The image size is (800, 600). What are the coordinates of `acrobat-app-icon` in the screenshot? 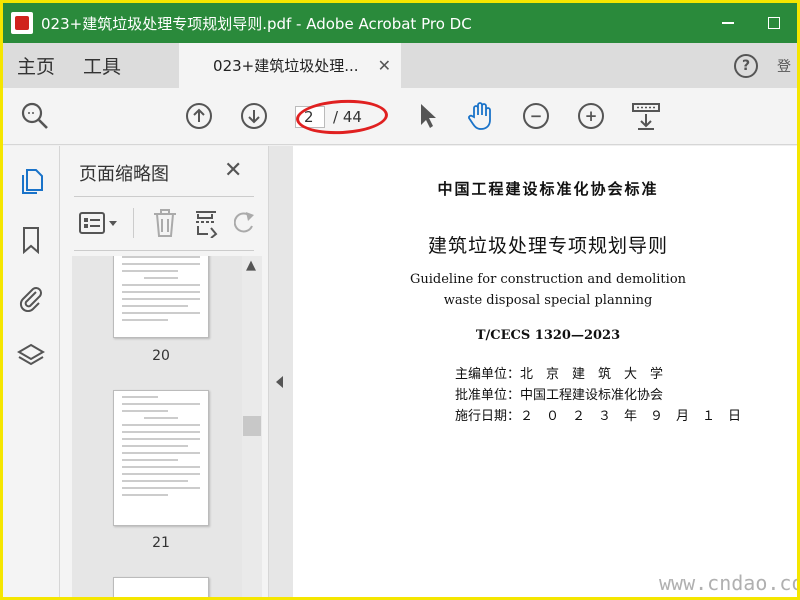 It's located at (22, 23).